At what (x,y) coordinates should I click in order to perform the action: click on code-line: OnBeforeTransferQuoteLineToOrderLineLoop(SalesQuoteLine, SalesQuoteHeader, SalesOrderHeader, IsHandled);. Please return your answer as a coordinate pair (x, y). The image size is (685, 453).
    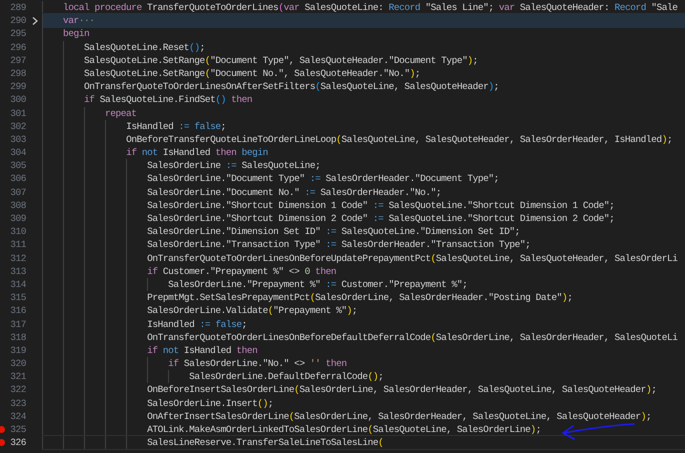
    Looking at the image, I should click on (363, 140).